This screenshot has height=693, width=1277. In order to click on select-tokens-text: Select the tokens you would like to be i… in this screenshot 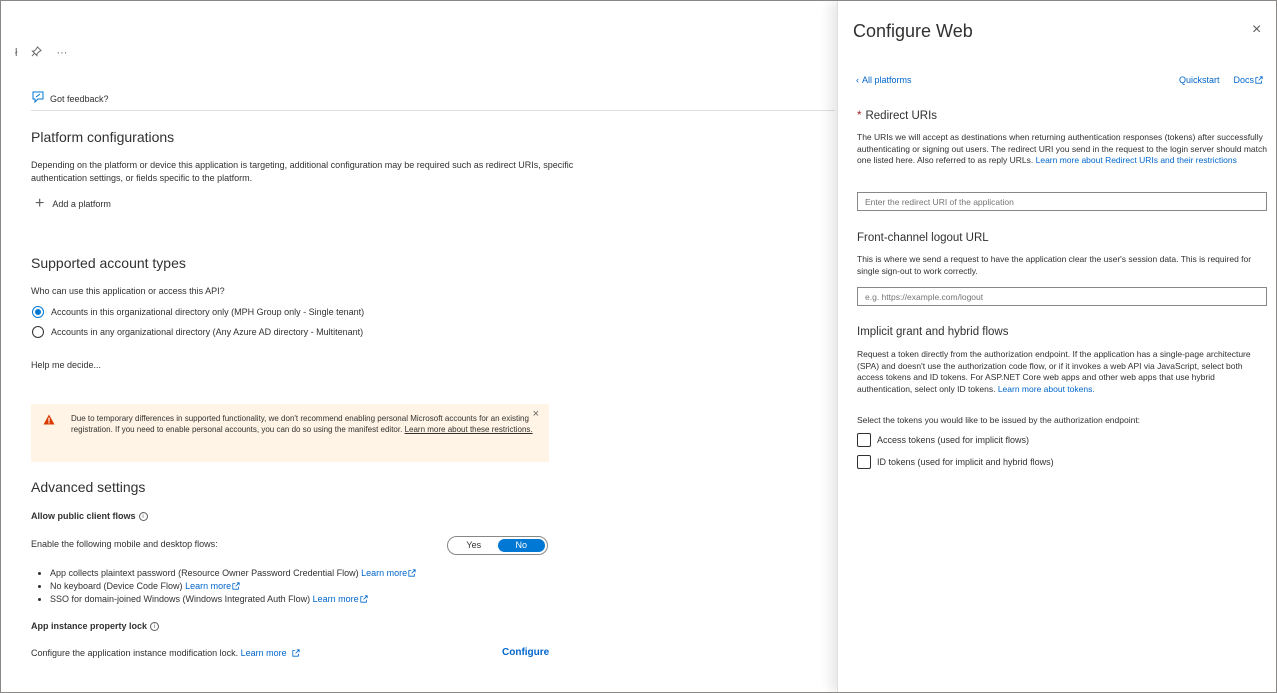, I will do `click(999, 420)`.